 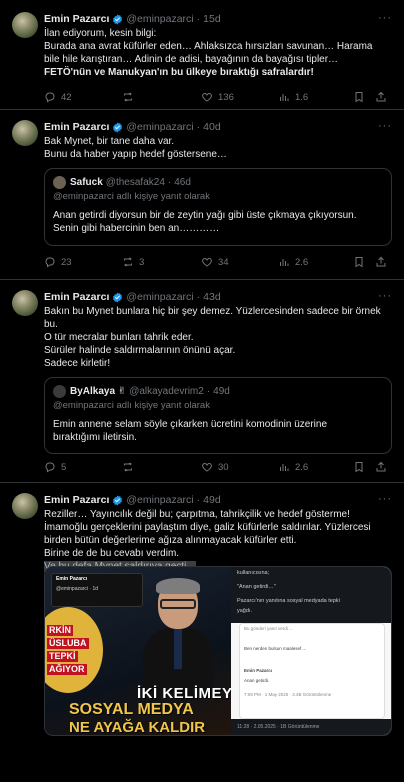 What do you see at coordinates (212, 297) in the screenshot?
I see `tweet-time: 43d` at bounding box center [212, 297].